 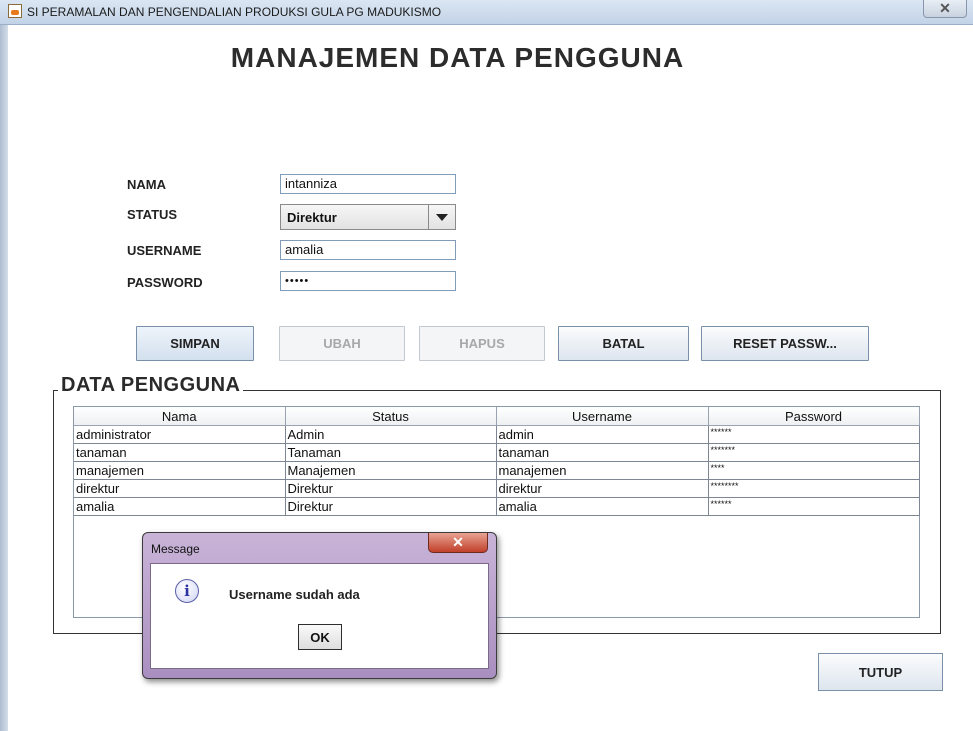 I want to click on group-title: DATA PENGGUNA, so click(x=151, y=385).